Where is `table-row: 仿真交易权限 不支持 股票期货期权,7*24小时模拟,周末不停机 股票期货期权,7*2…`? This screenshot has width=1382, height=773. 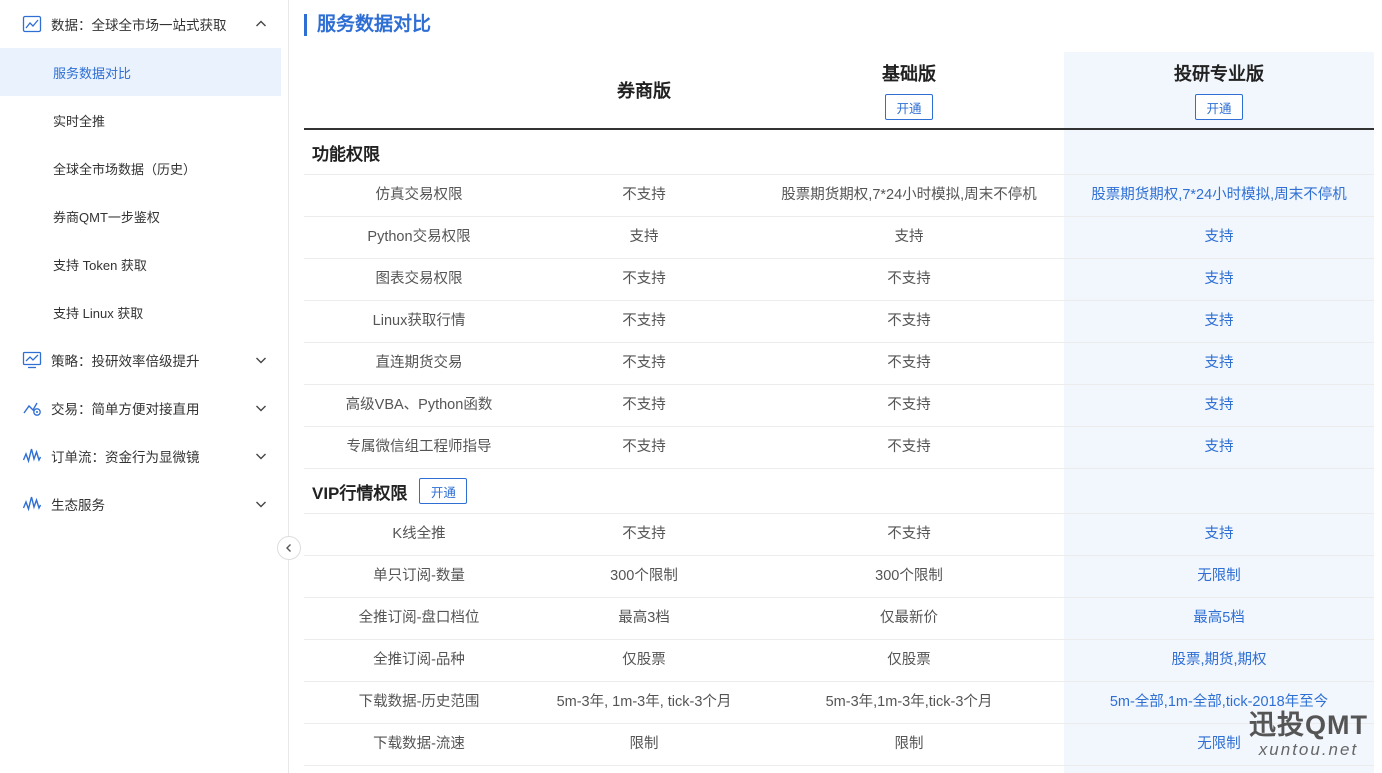
table-row: 仿真交易权限 不支持 股票期货期权,7*24小时模拟,周末不停机 股票期货期权,7*2… is located at coordinates (839, 196).